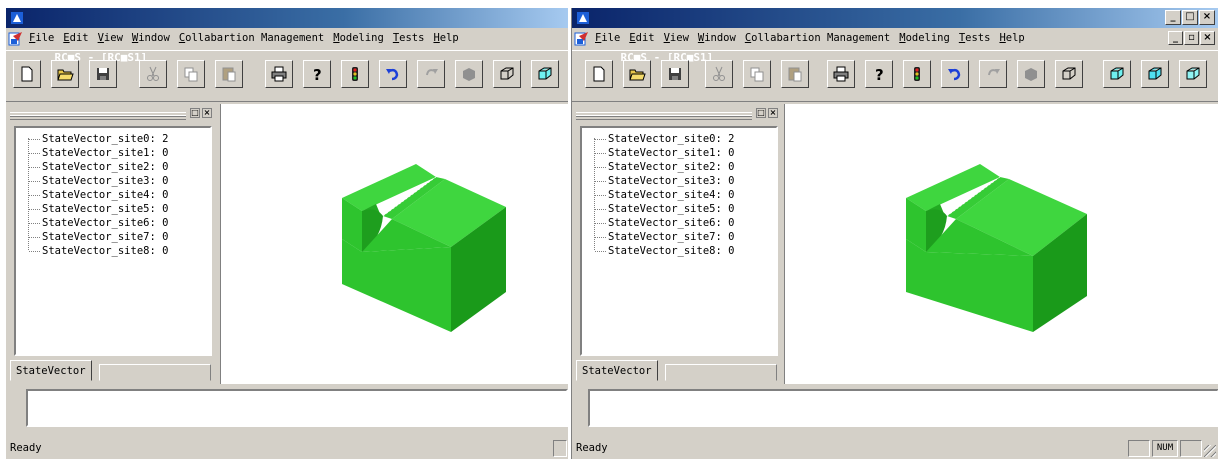 The image size is (1220, 459). I want to click on shaded-view-3-button, so click(1193, 74).